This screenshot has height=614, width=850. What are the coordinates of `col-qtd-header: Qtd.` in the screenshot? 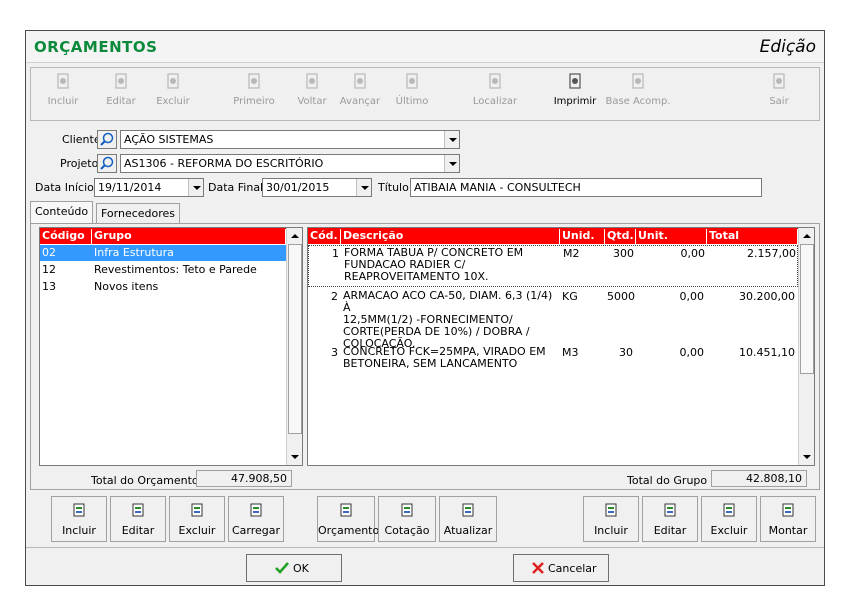 It's located at (620, 236).